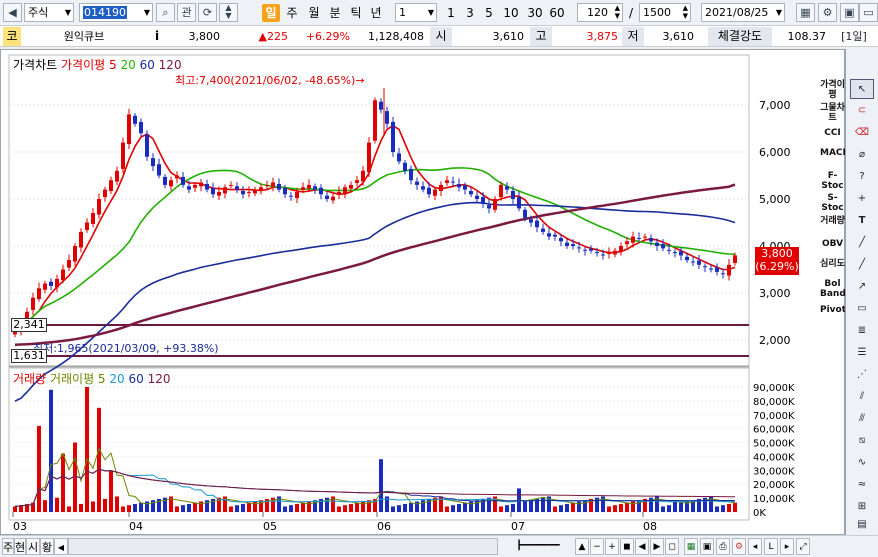 The image size is (878, 557). I want to click on arrow-right-icon: ▸, so click(787, 546).